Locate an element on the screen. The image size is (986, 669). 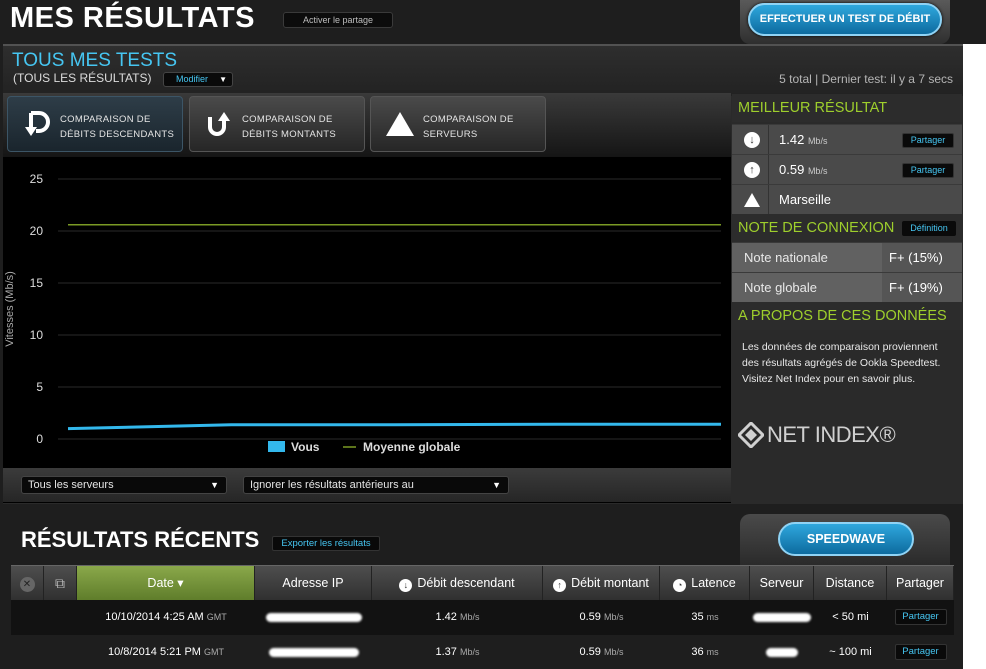
page-title: MES RÉSULTATS is located at coordinates (132, 18).